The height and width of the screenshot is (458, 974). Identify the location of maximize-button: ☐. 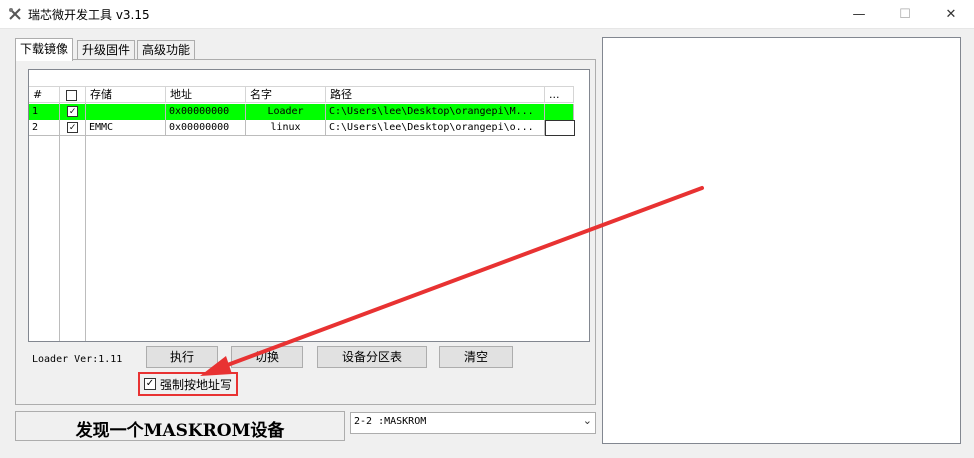
(905, 14).